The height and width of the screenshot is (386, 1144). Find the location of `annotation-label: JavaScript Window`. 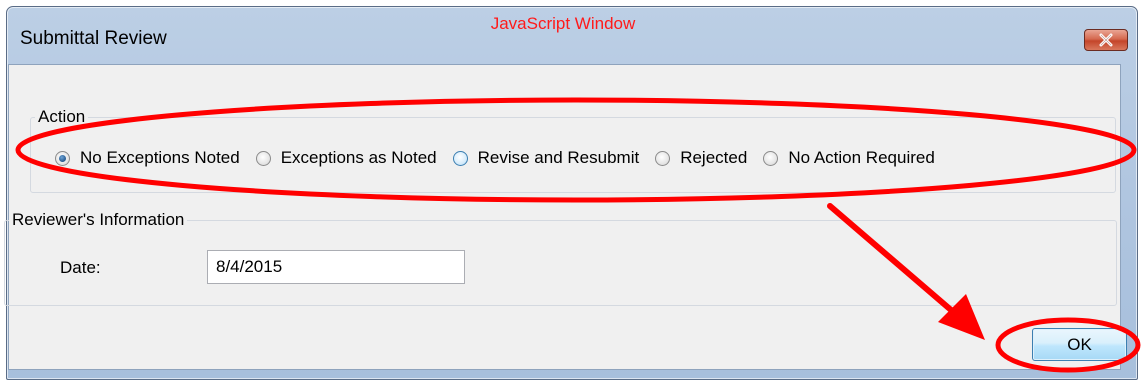

annotation-label: JavaScript Window is located at coordinates (563, 23).